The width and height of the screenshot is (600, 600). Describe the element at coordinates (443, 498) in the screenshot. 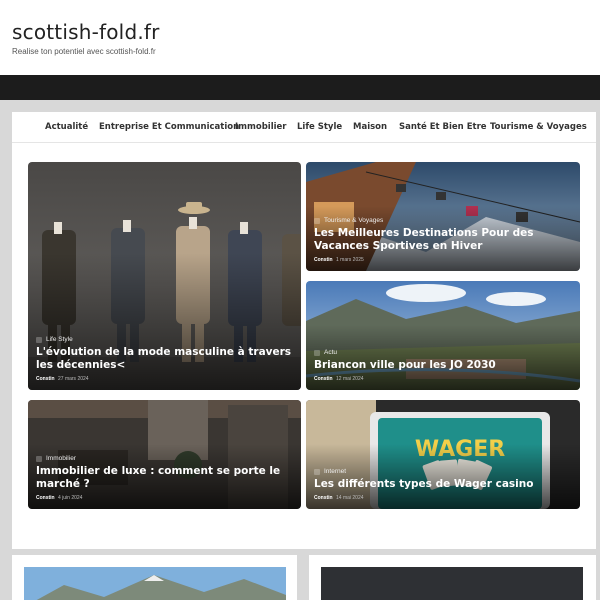

I see `post-byline: Constin 14 mai 2024` at that location.